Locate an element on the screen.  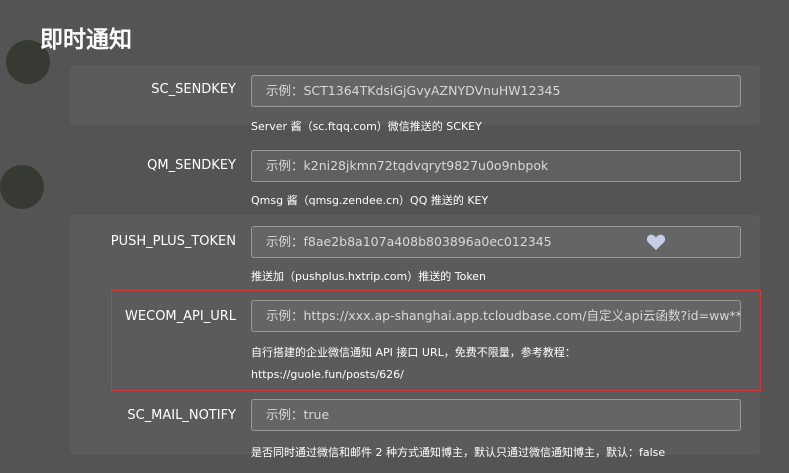
sc-mail-notify-input: 示例：true is located at coordinates (496, 415).